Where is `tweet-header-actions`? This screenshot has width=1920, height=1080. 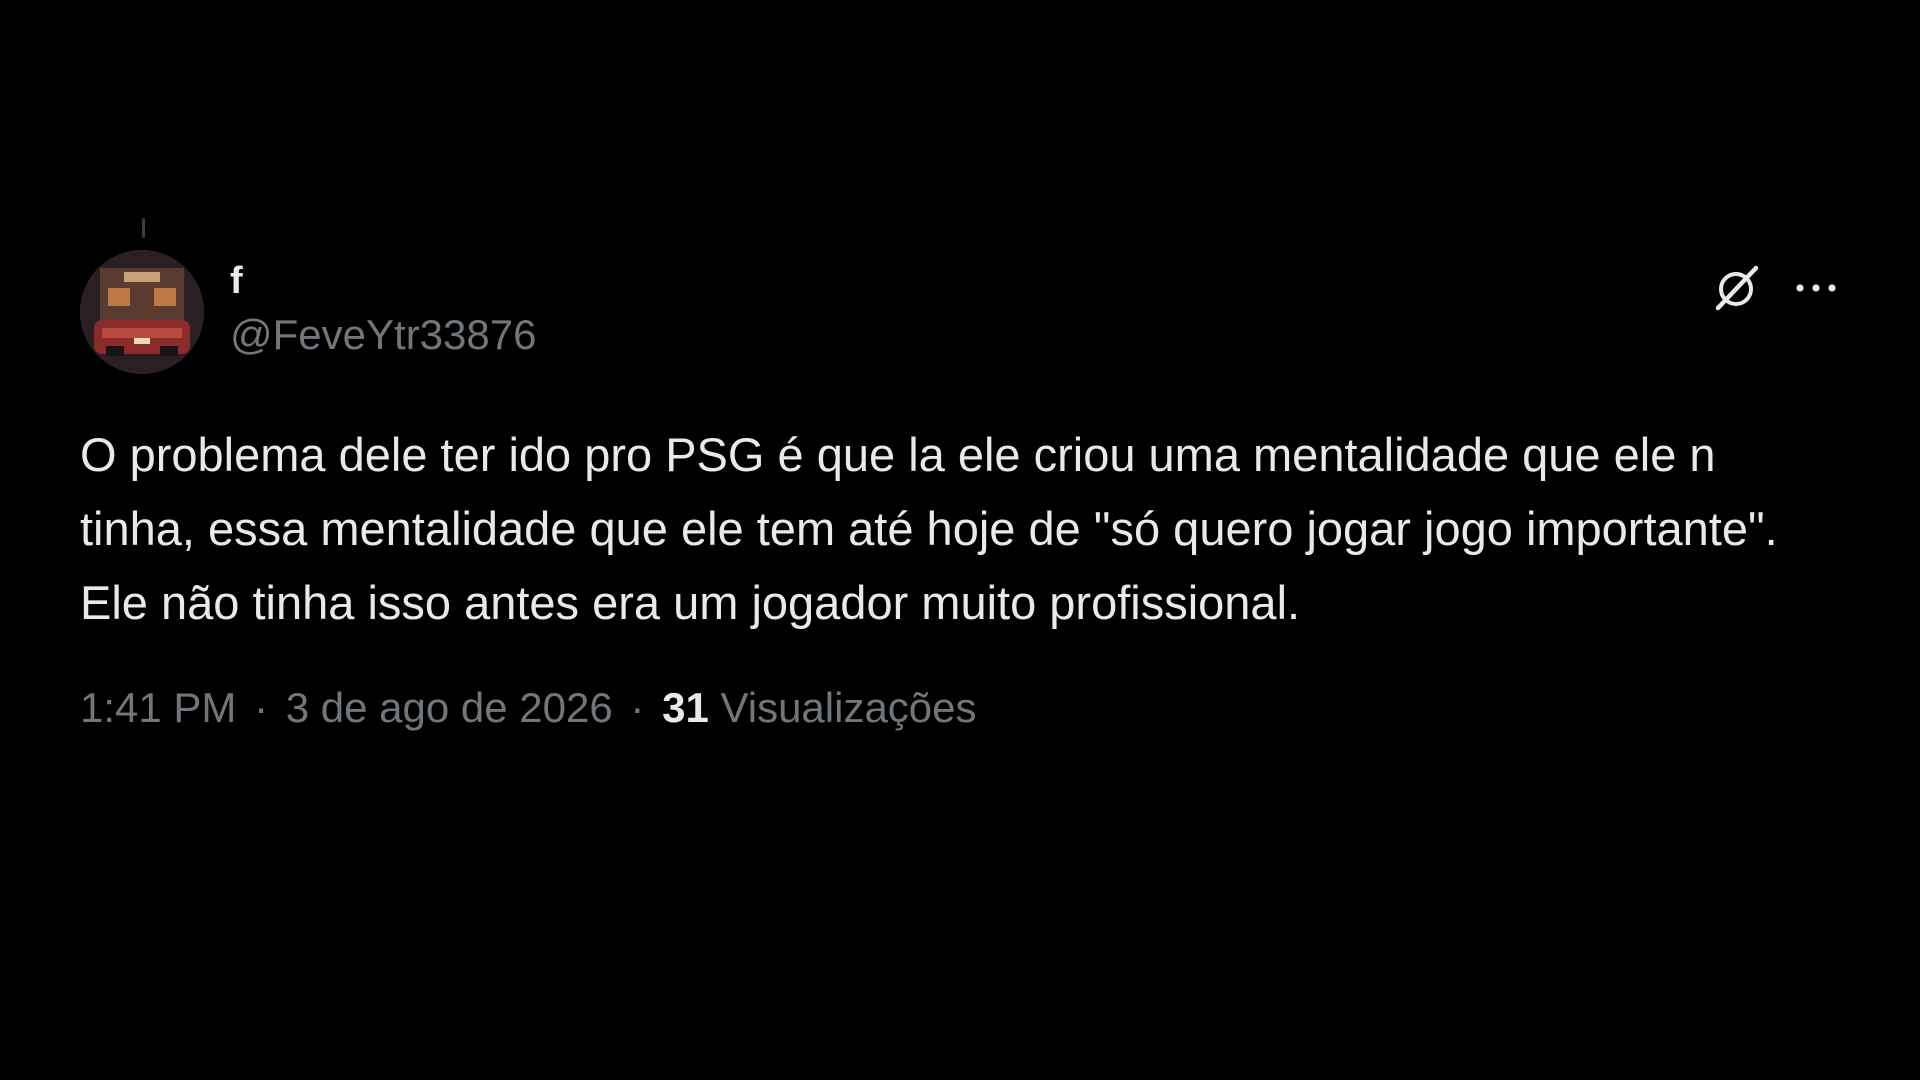 tweet-header-actions is located at coordinates (1775, 288).